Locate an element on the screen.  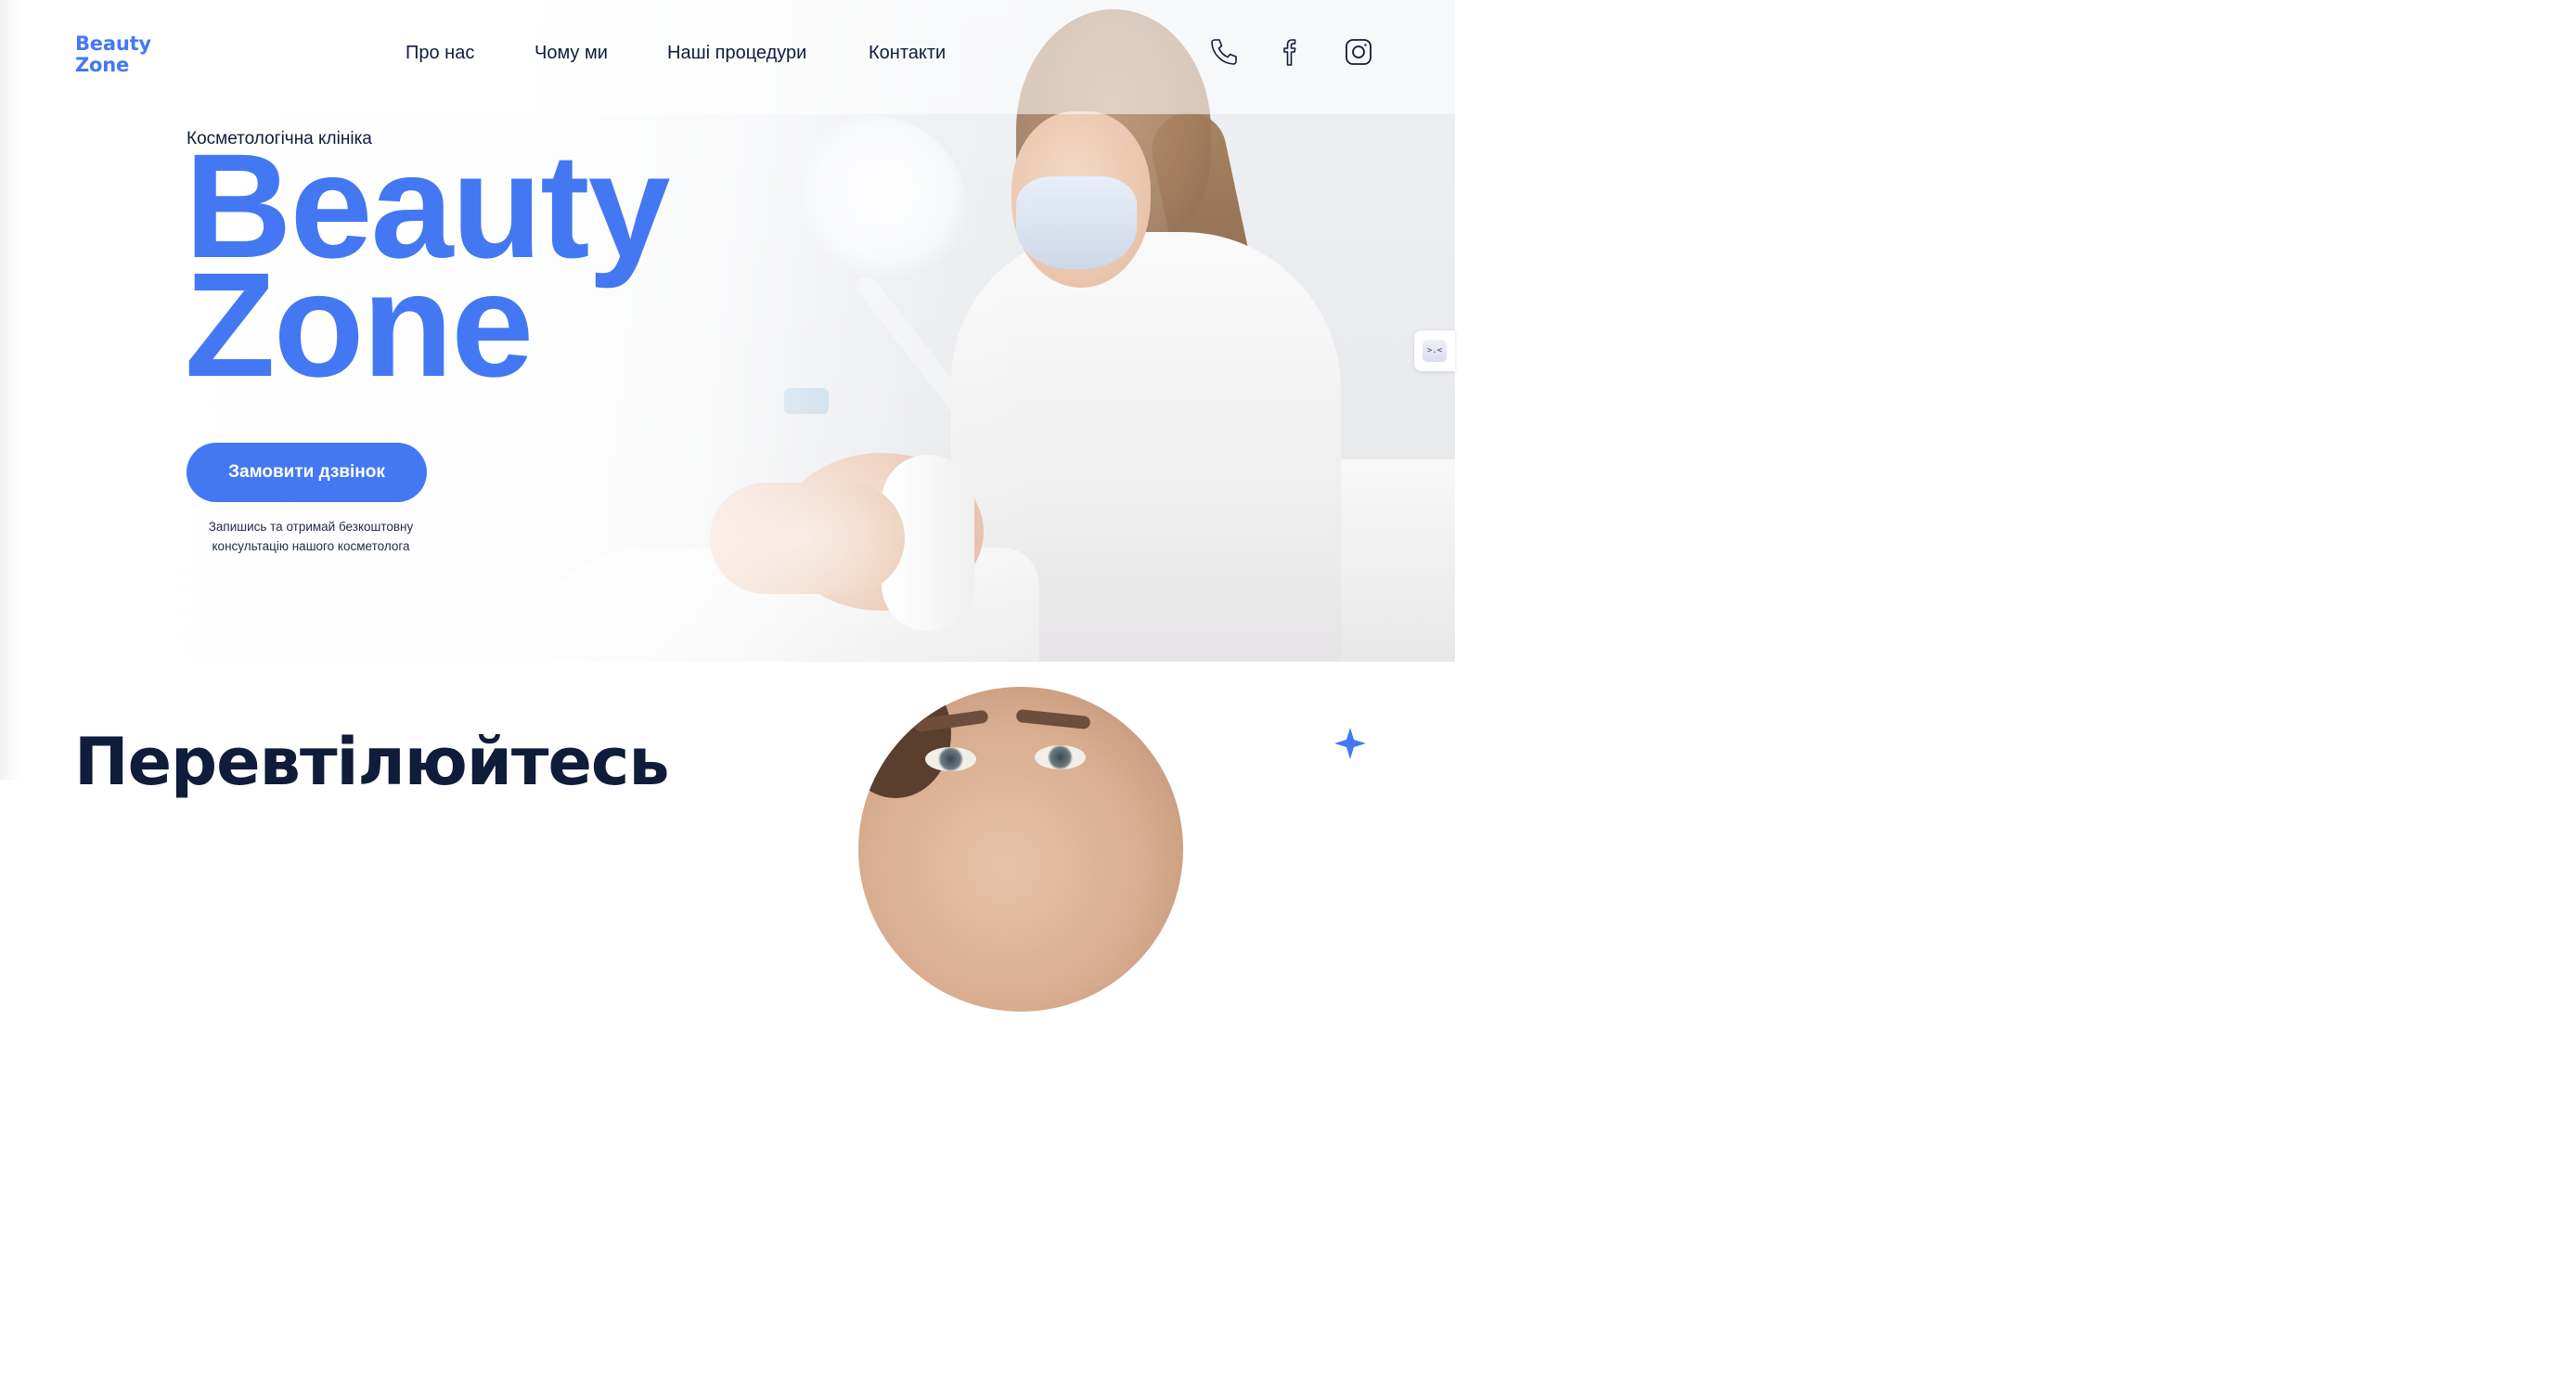
chat-widget-tab: >.< is located at coordinates (1434, 350).